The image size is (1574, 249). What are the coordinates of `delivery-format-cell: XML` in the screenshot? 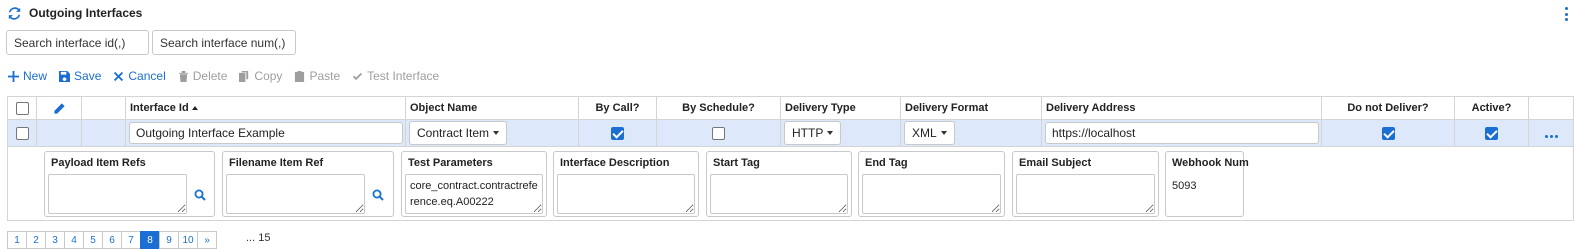 It's located at (971, 133).